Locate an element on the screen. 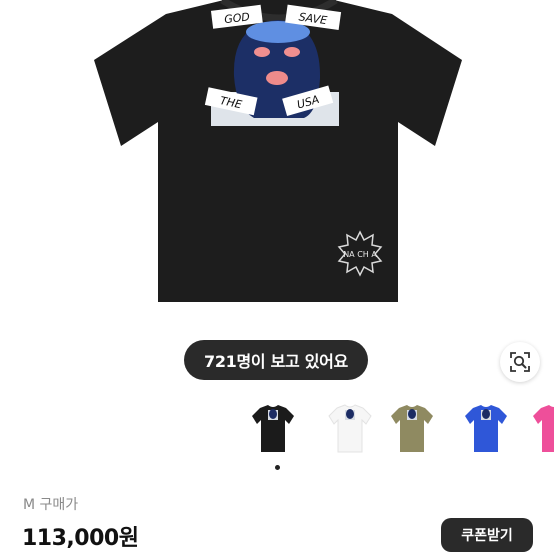 The height and width of the screenshot is (554, 554). color-thumbnail-white is located at coordinates (350, 428).